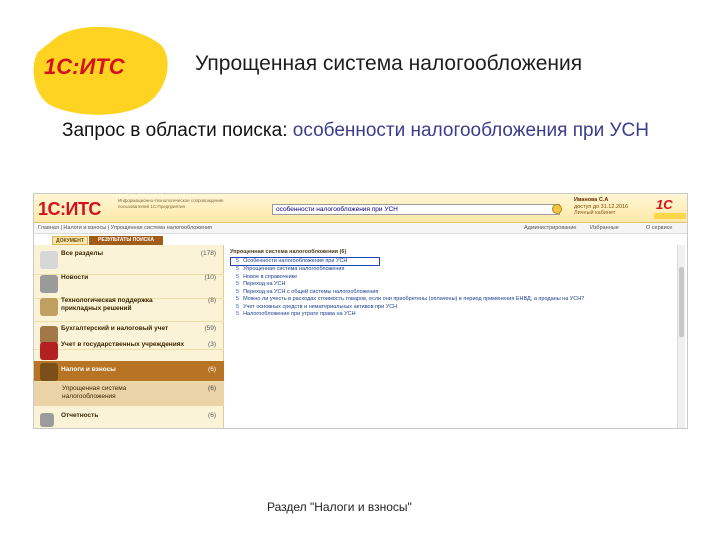 This screenshot has height=540, width=720. Describe the element at coordinates (115, 328) in the screenshot. I see `sidebar-item-label: Бухгалтерский и налоговый учет` at that location.